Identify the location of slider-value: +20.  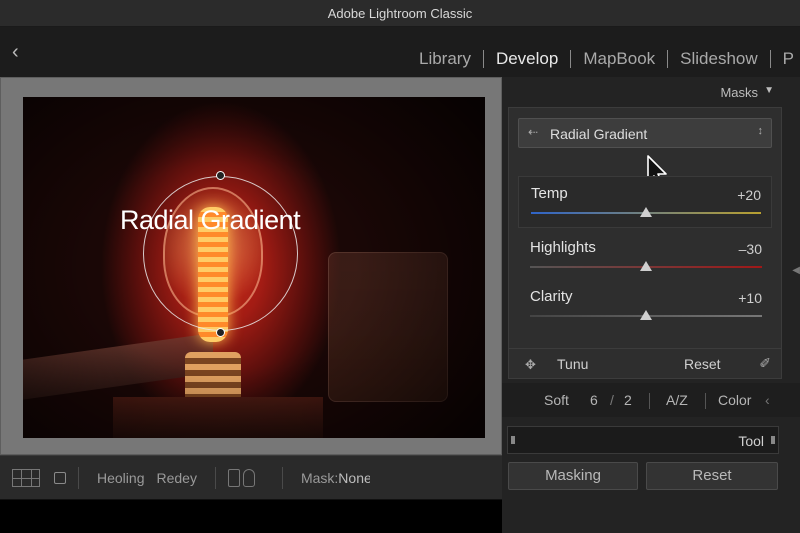
(749, 195).